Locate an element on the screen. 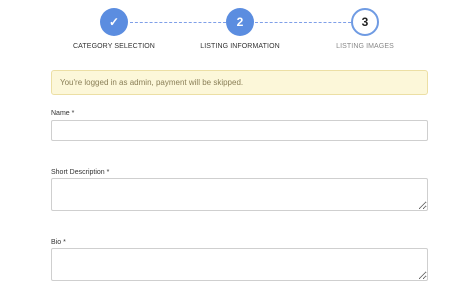  bio-required-mark: * is located at coordinates (64, 242).